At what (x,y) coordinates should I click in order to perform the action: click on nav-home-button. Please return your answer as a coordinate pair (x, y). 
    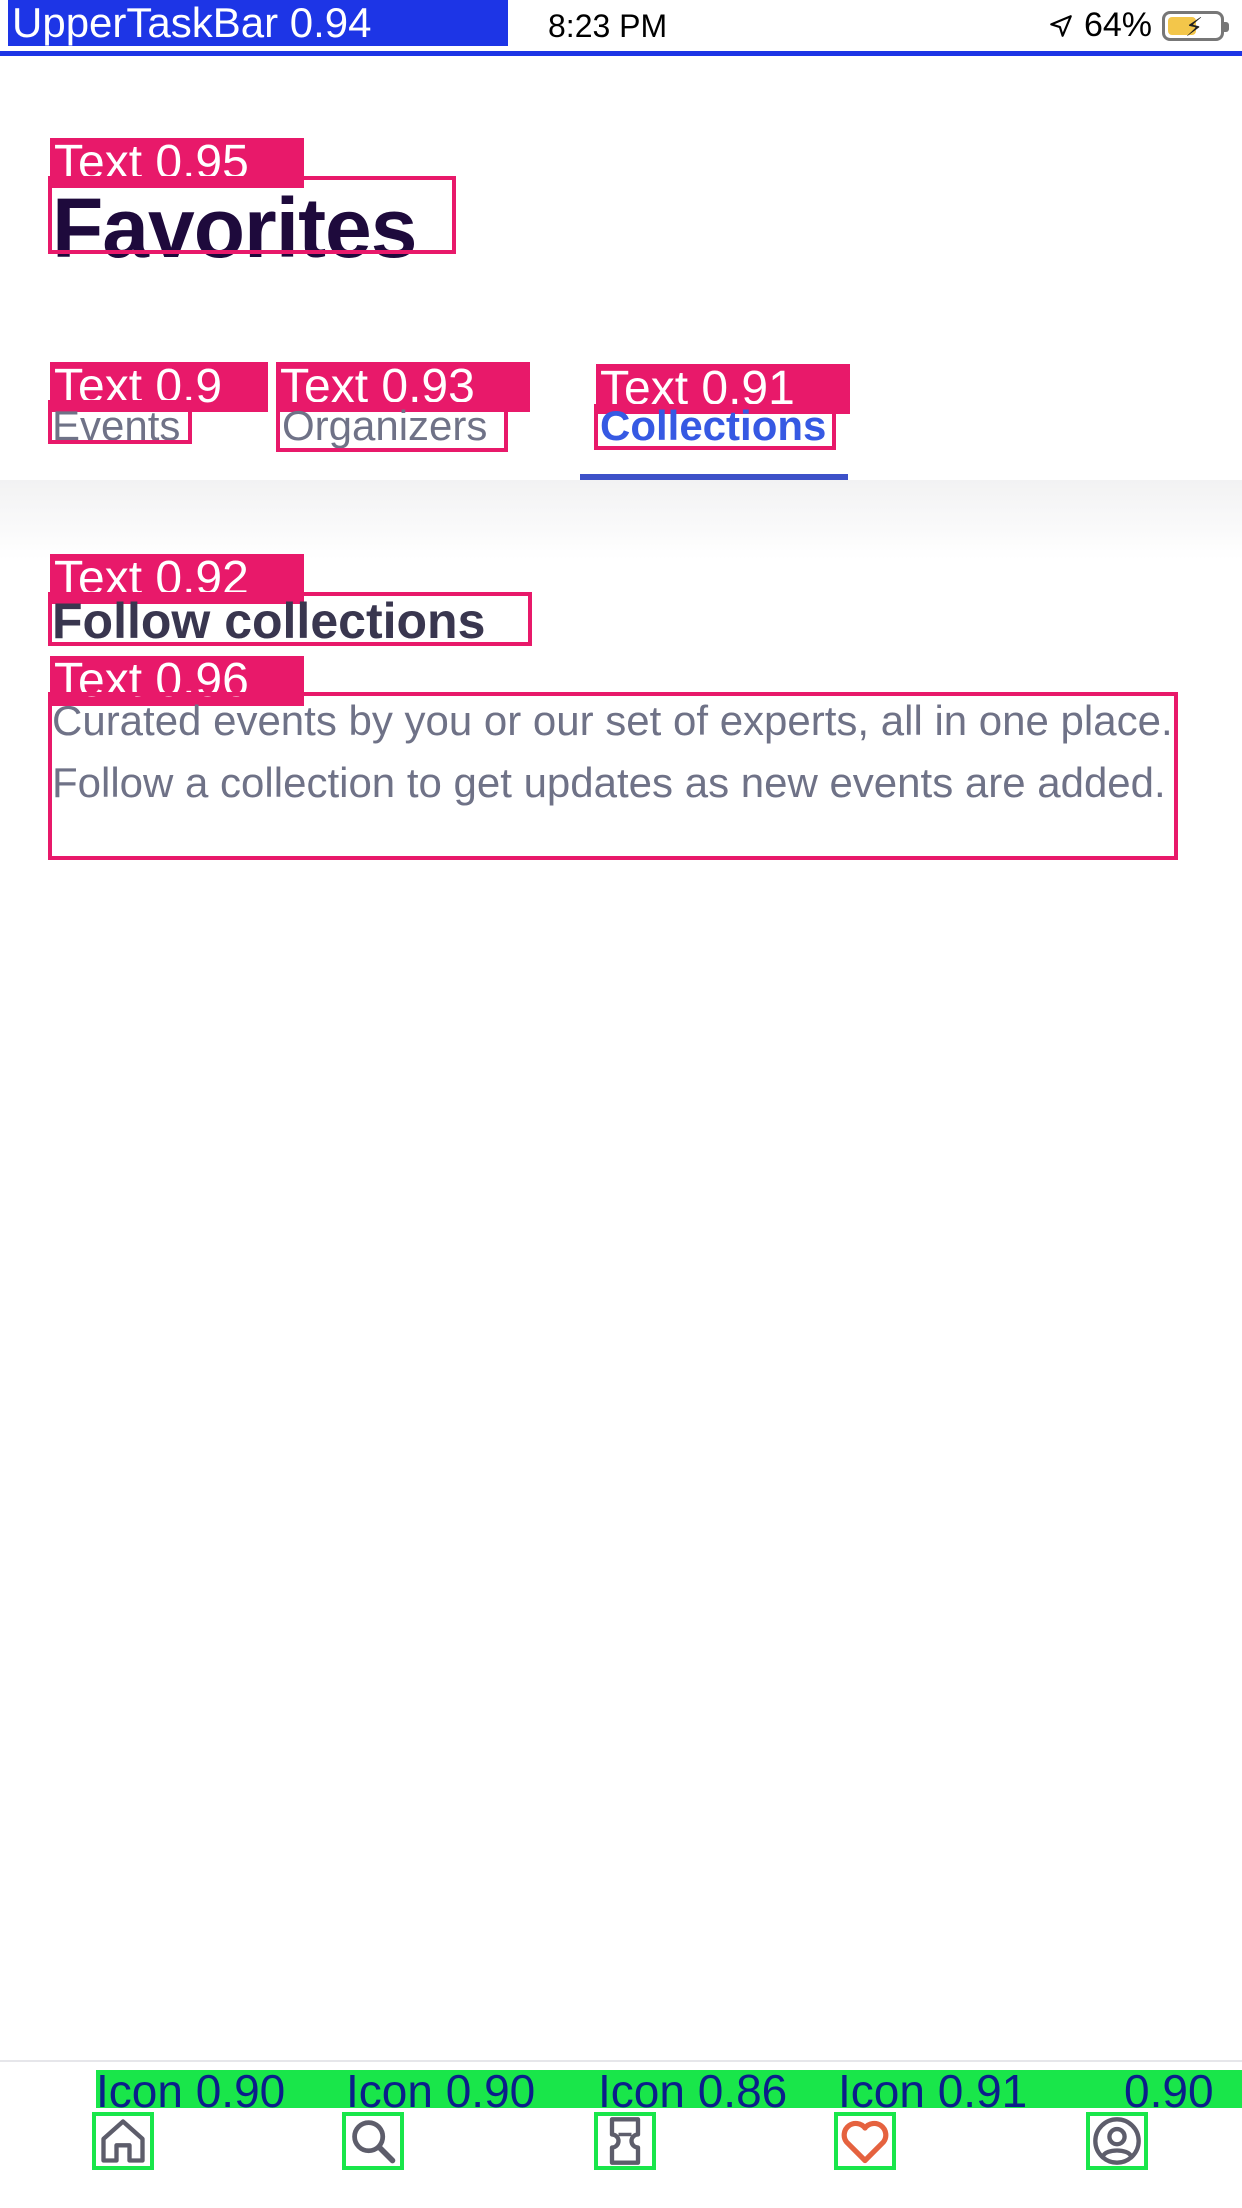
    Looking at the image, I should click on (123, 2141).